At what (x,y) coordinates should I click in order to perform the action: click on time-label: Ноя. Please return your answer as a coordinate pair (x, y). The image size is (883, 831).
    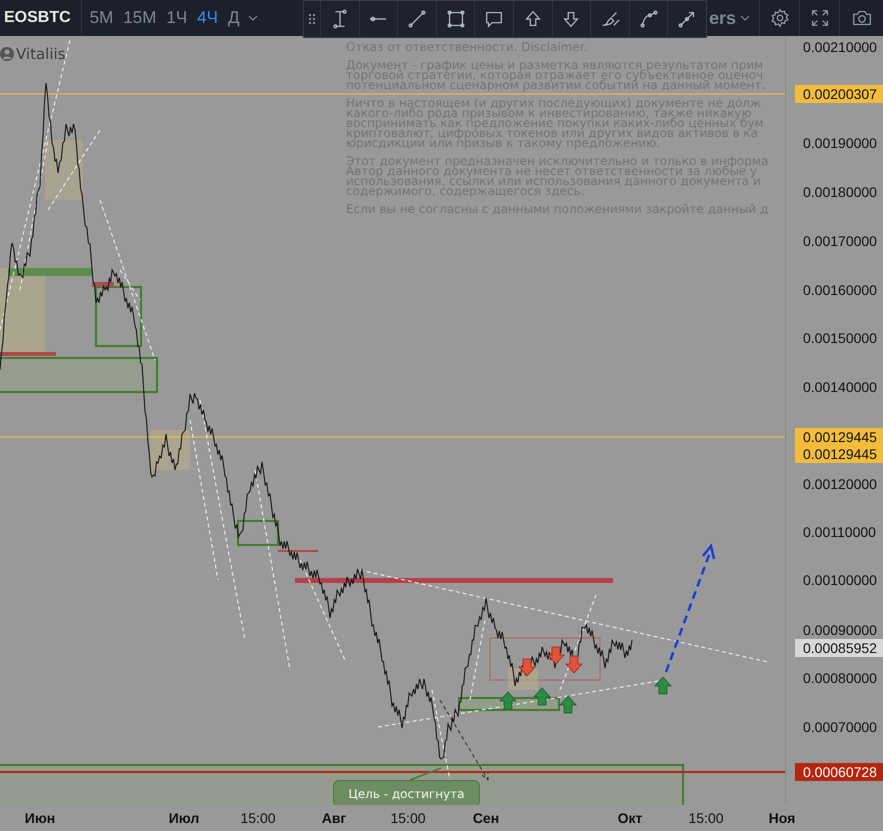
    Looking at the image, I should click on (782, 818).